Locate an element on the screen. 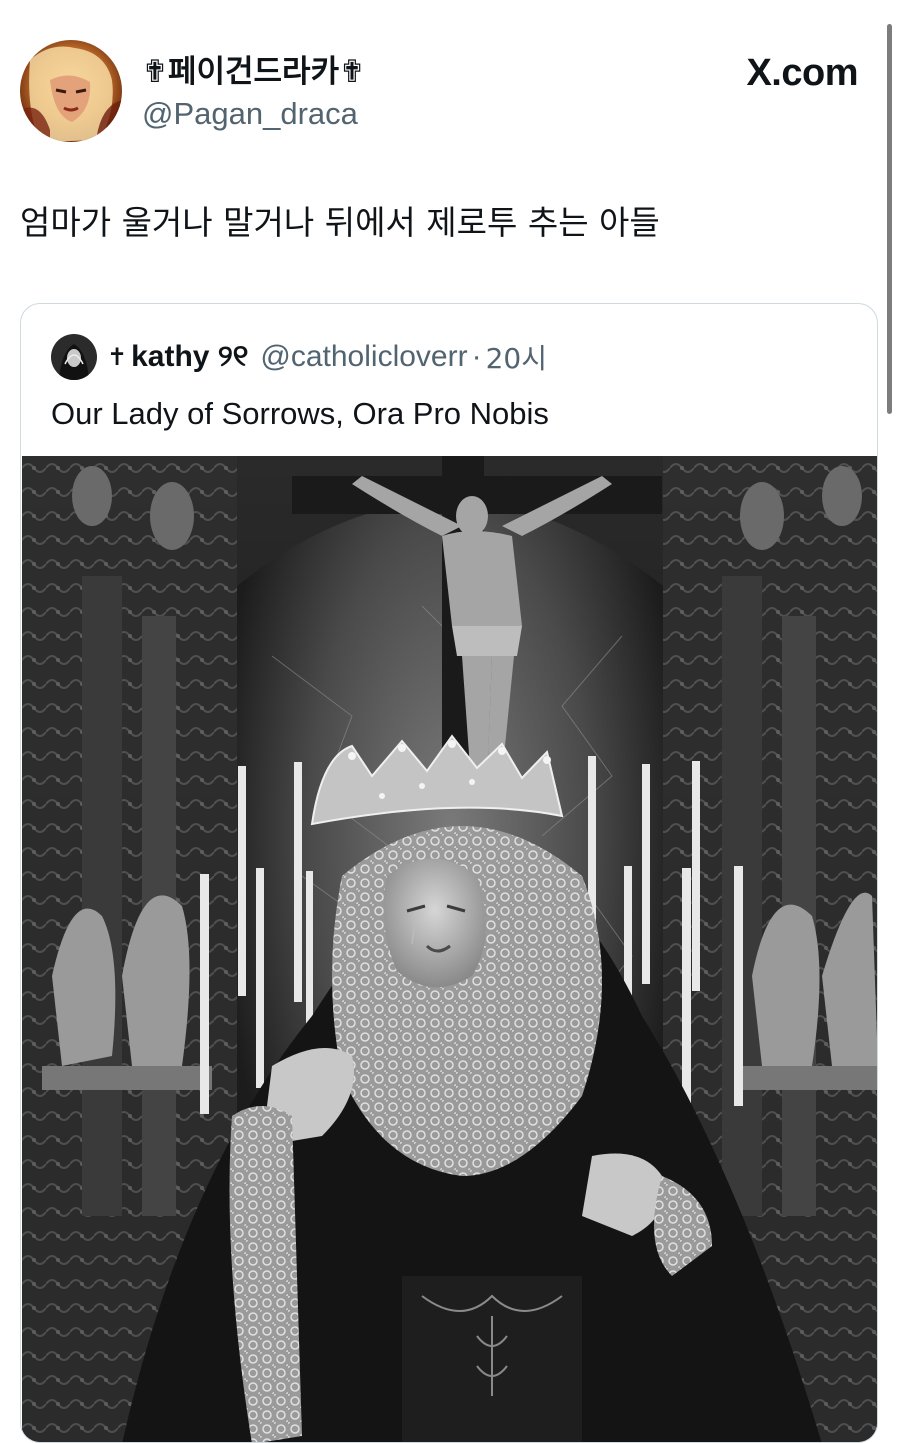  brand-logo: X.com is located at coordinates (802, 73).